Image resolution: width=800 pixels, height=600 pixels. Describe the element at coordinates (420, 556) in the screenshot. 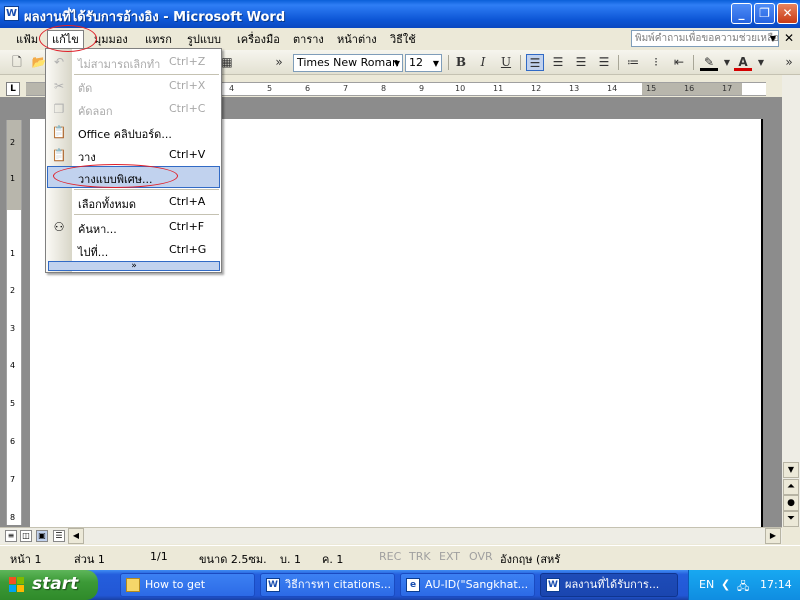

I see `status-trk: TRK` at that location.